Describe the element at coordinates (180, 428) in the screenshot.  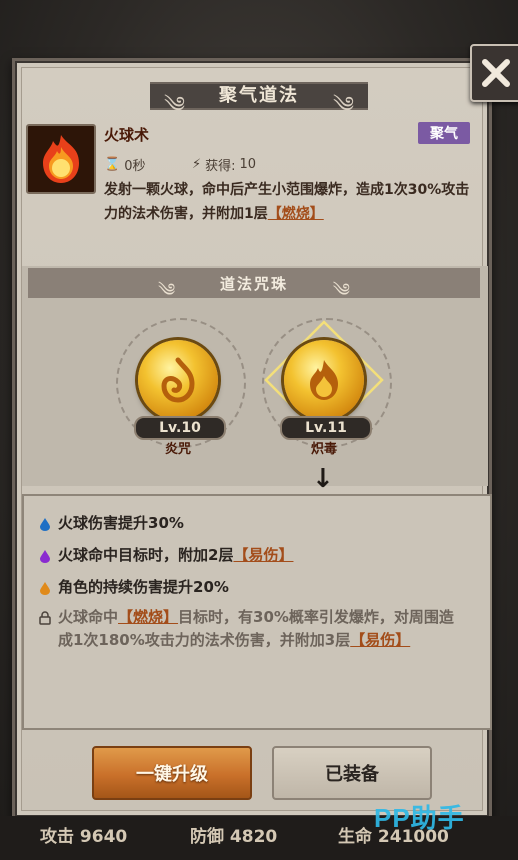
I see `orb-level: Lv.10` at that location.